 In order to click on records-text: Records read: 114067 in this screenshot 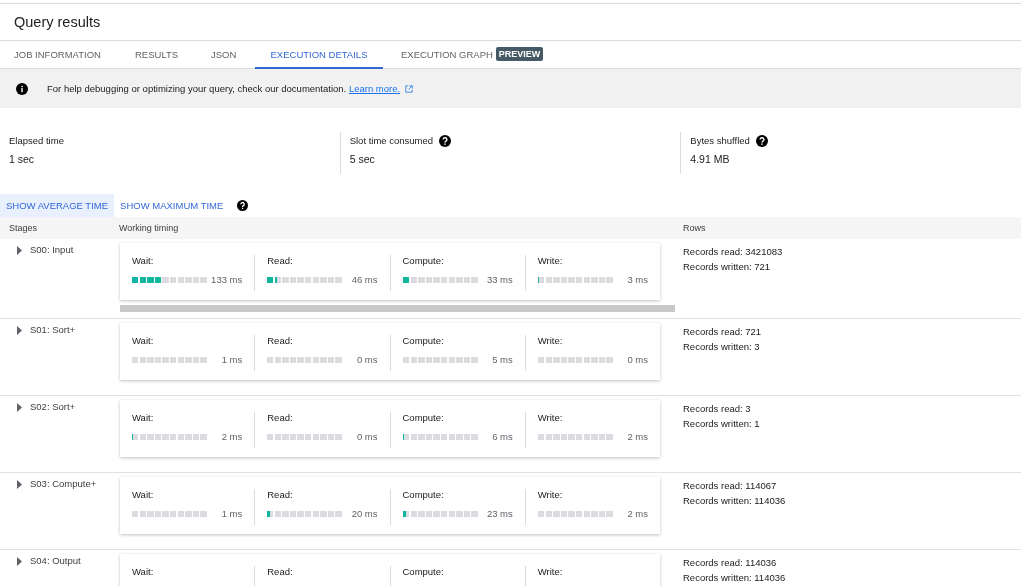, I will do `click(730, 486)`.